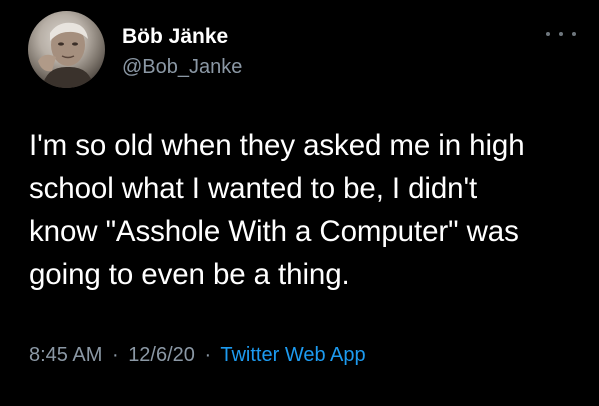 The width and height of the screenshot is (599, 406). I want to click on avatar, so click(66, 49).